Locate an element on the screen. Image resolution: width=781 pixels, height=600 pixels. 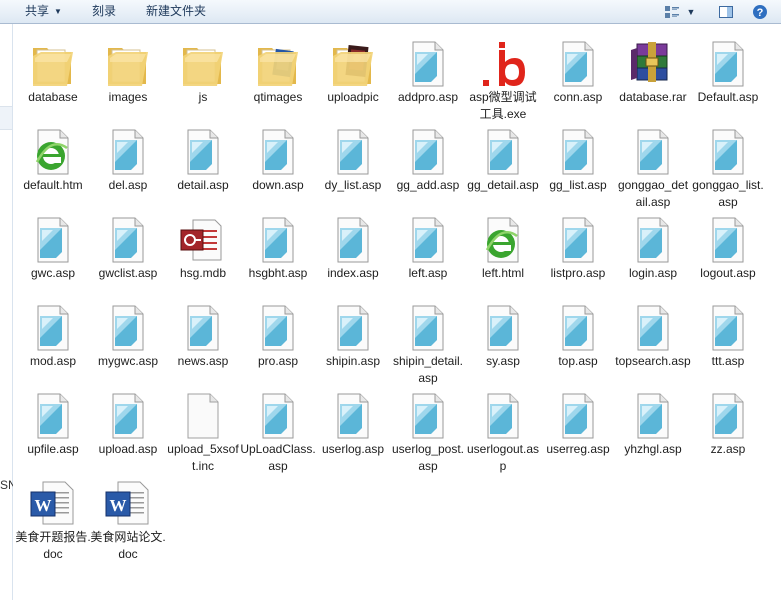
file-item: mygwc.asp is located at coordinates (128, 337).